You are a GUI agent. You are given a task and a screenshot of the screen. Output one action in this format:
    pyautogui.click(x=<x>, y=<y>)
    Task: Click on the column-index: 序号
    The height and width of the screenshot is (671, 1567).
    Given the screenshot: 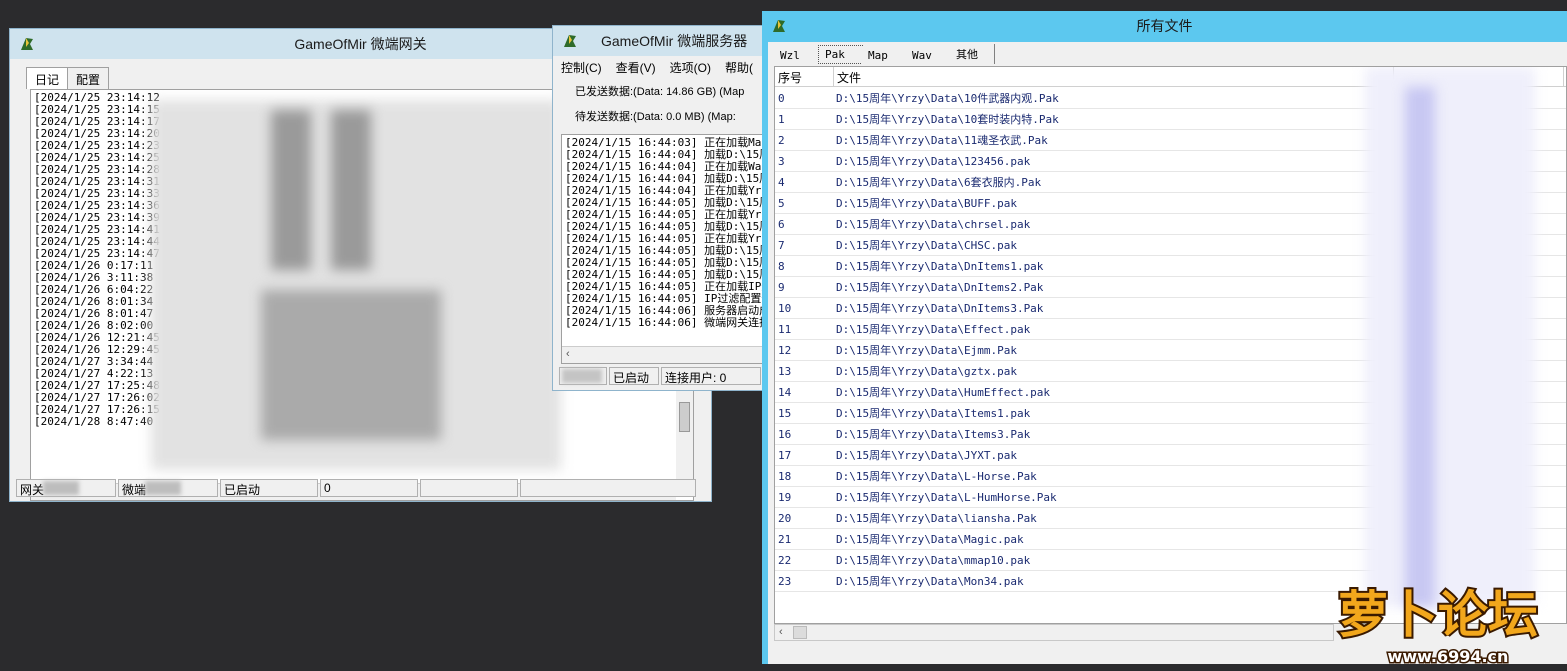 What is the action you would take?
    pyautogui.click(x=804, y=76)
    